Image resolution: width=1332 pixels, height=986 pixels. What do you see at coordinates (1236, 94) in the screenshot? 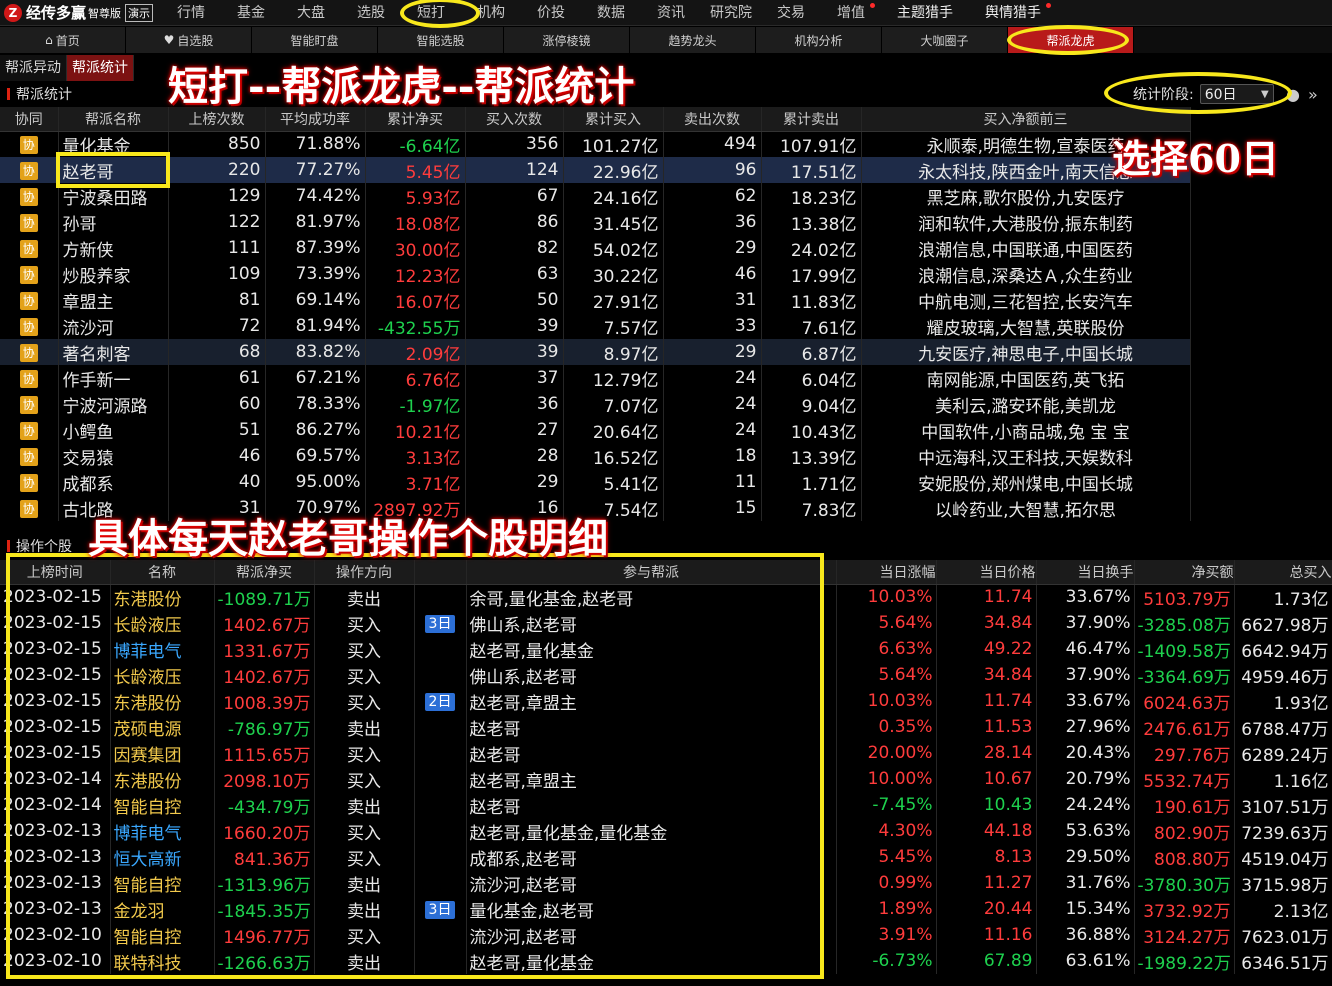
I see `period-select: 60日 ▼` at bounding box center [1236, 94].